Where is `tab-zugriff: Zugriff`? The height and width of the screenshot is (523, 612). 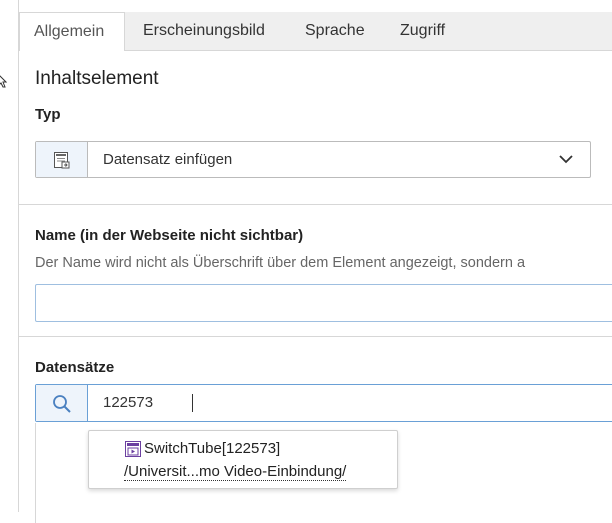
tab-zugriff: Zugriff is located at coordinates (422, 31).